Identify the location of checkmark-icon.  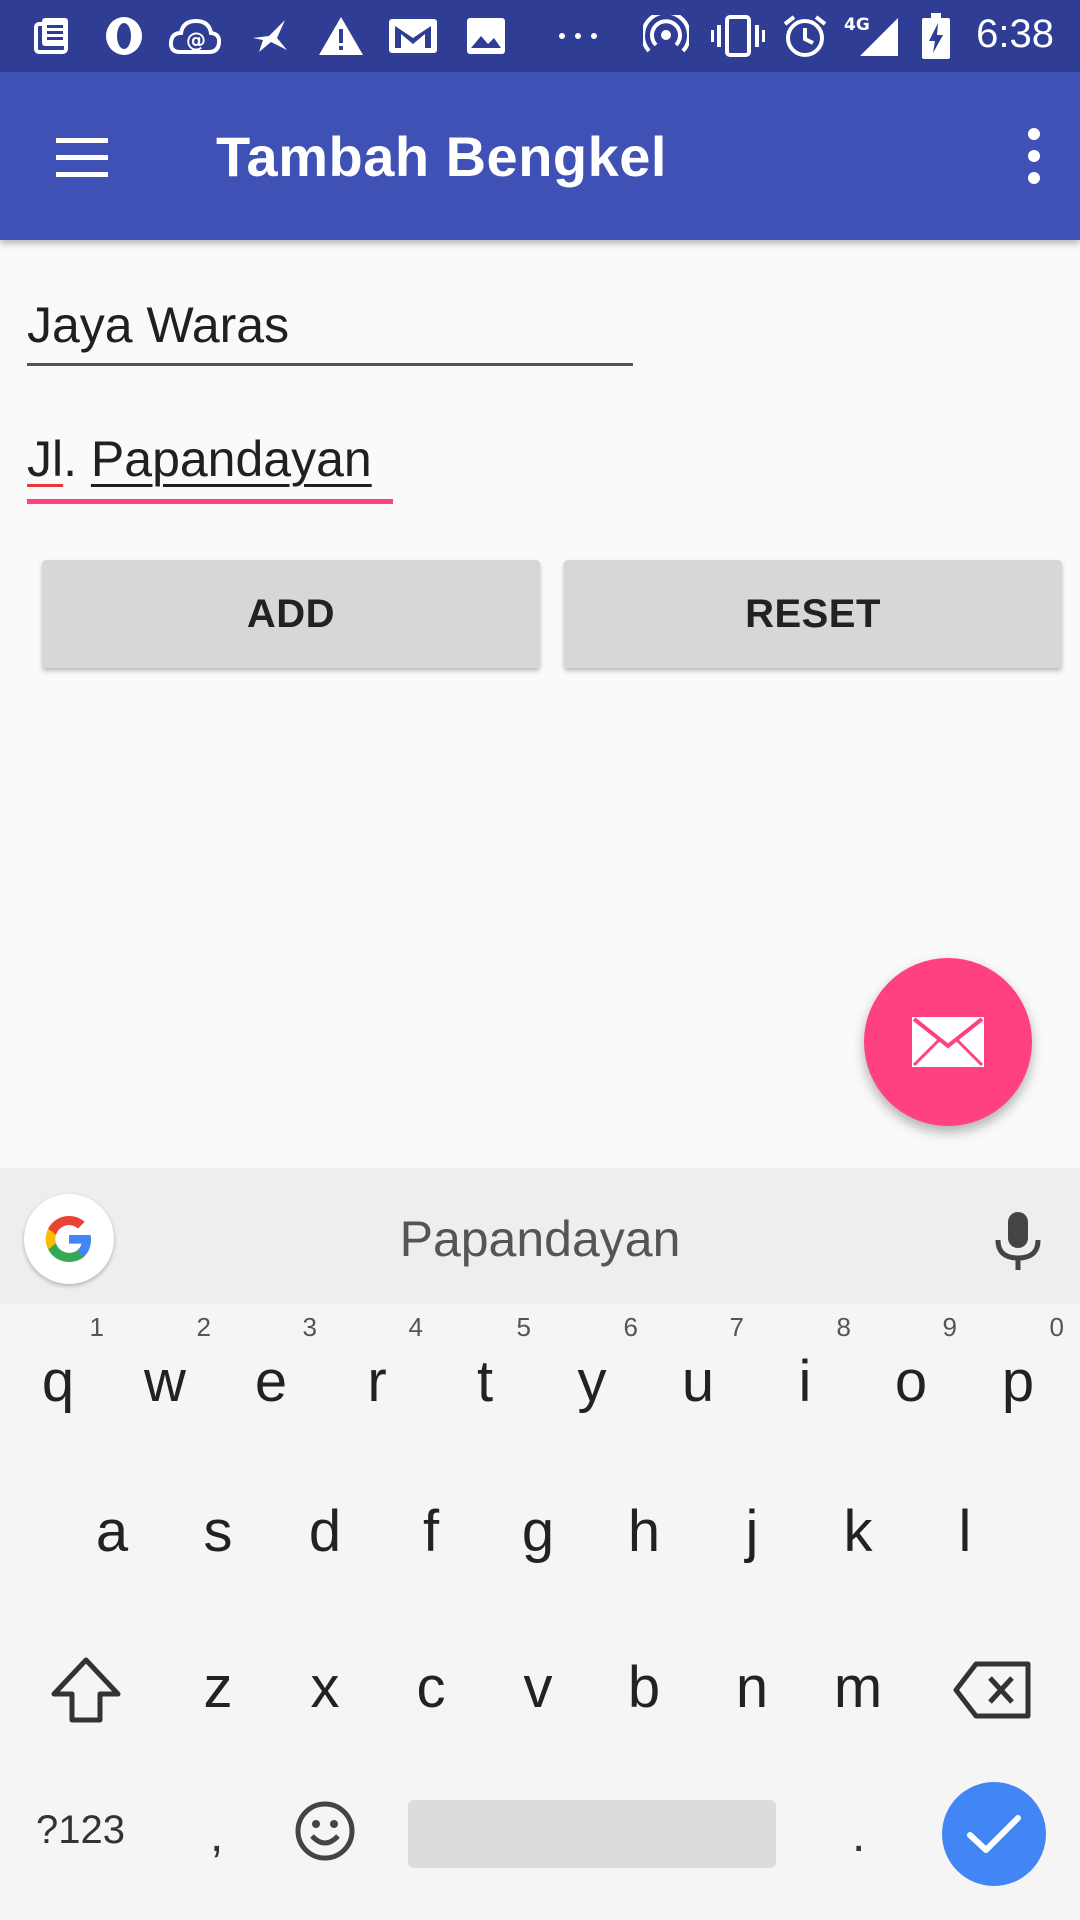
(994, 1834).